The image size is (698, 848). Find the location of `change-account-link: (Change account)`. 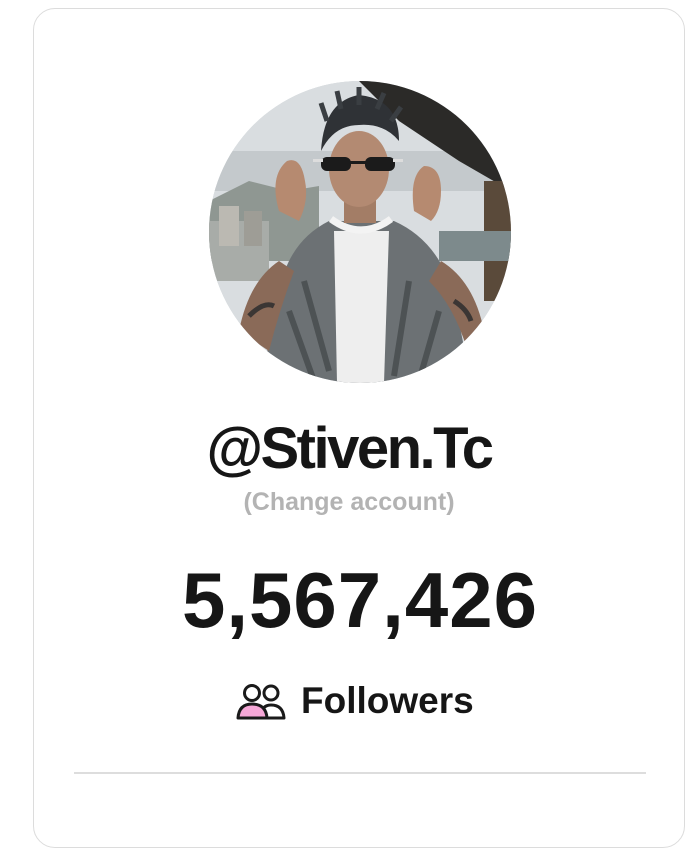

change-account-link: (Change account) is located at coordinates (349, 502).